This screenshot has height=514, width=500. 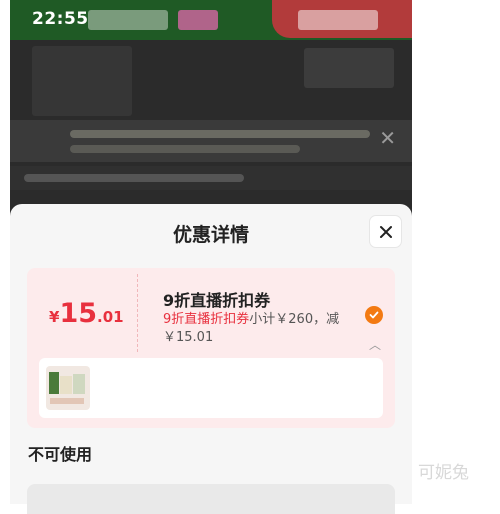 What do you see at coordinates (211, 178) in the screenshot?
I see `background-subrow` at bounding box center [211, 178].